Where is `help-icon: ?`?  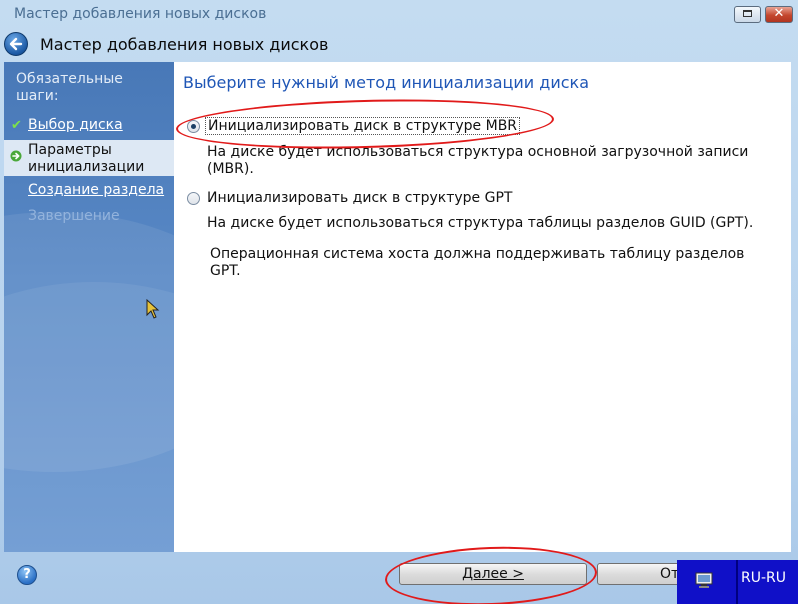 help-icon: ? is located at coordinates (27, 575).